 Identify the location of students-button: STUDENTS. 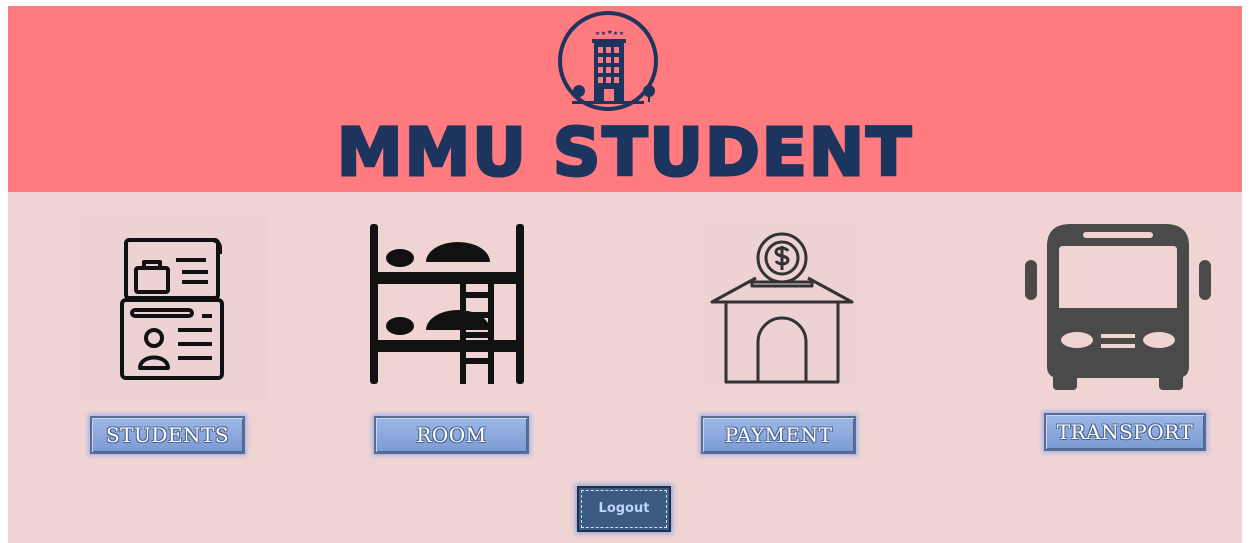
(167, 435).